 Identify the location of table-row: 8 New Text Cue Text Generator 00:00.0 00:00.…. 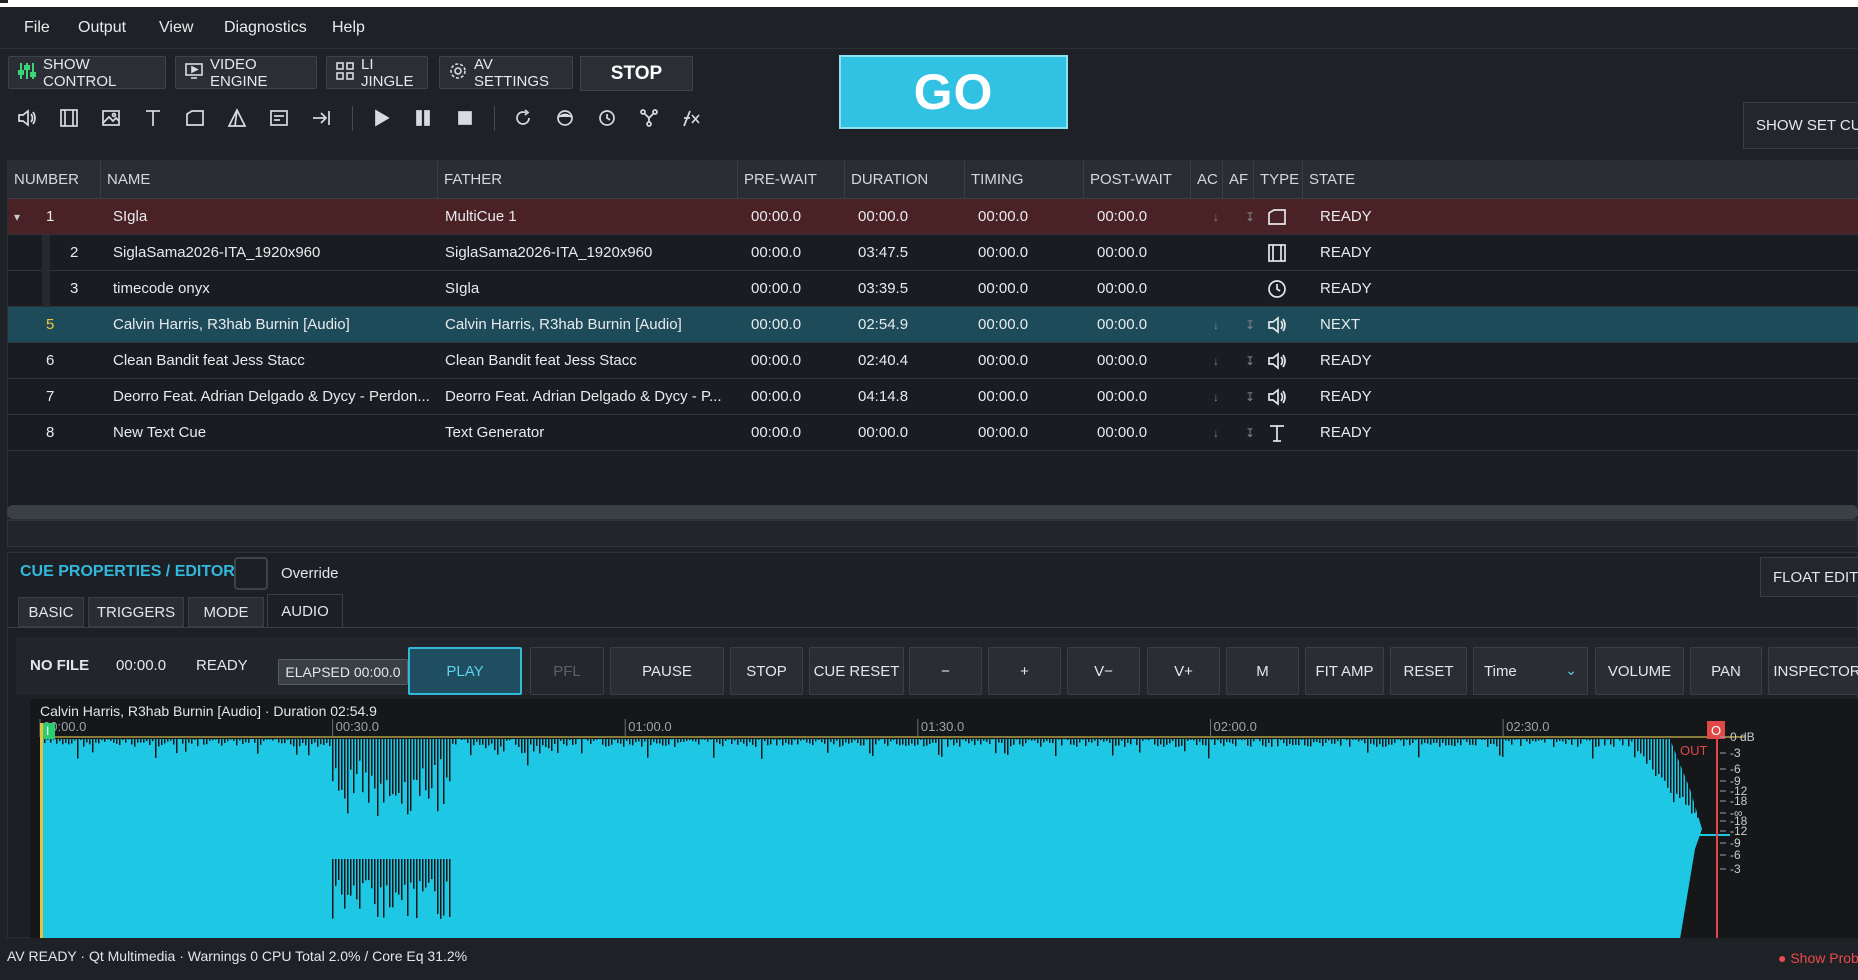
(933, 433).